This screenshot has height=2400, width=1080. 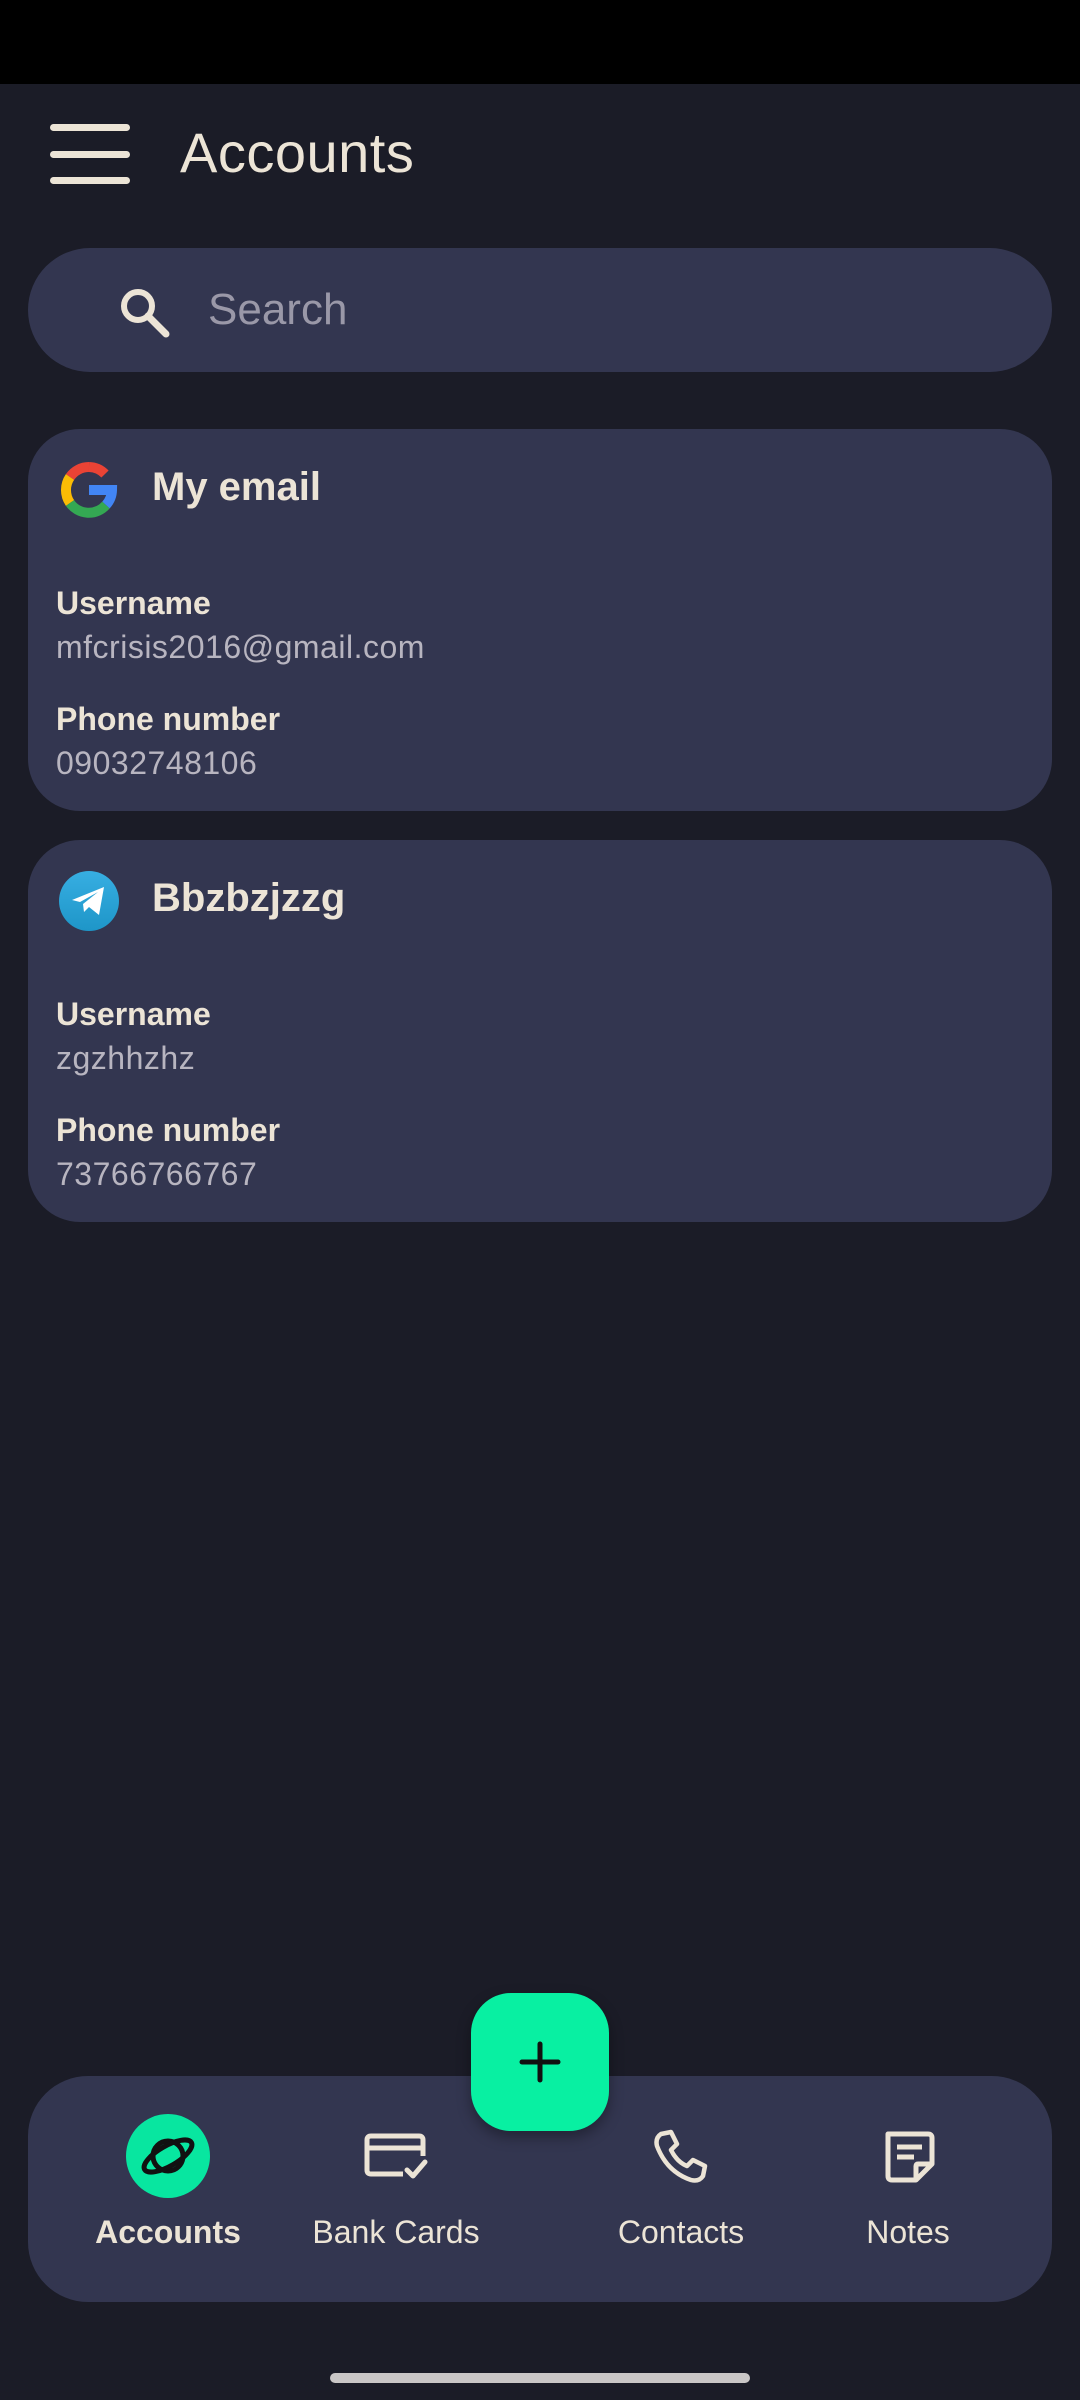 What do you see at coordinates (681, 2156) in the screenshot?
I see `phone-icon` at bounding box center [681, 2156].